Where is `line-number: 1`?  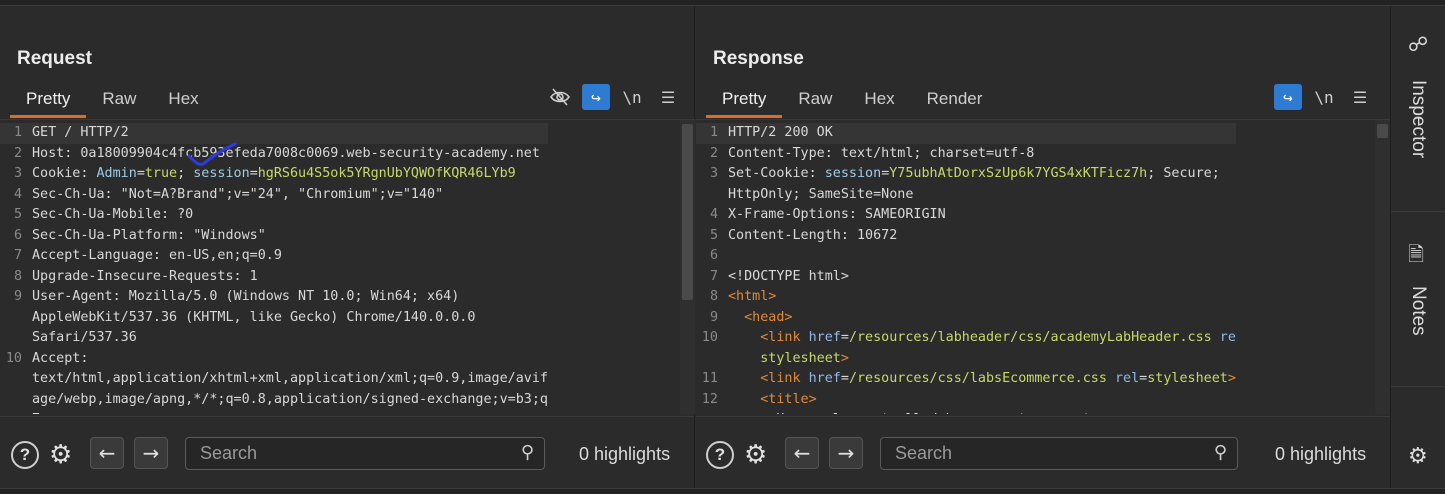
line-number: 1 is located at coordinates (17, 132).